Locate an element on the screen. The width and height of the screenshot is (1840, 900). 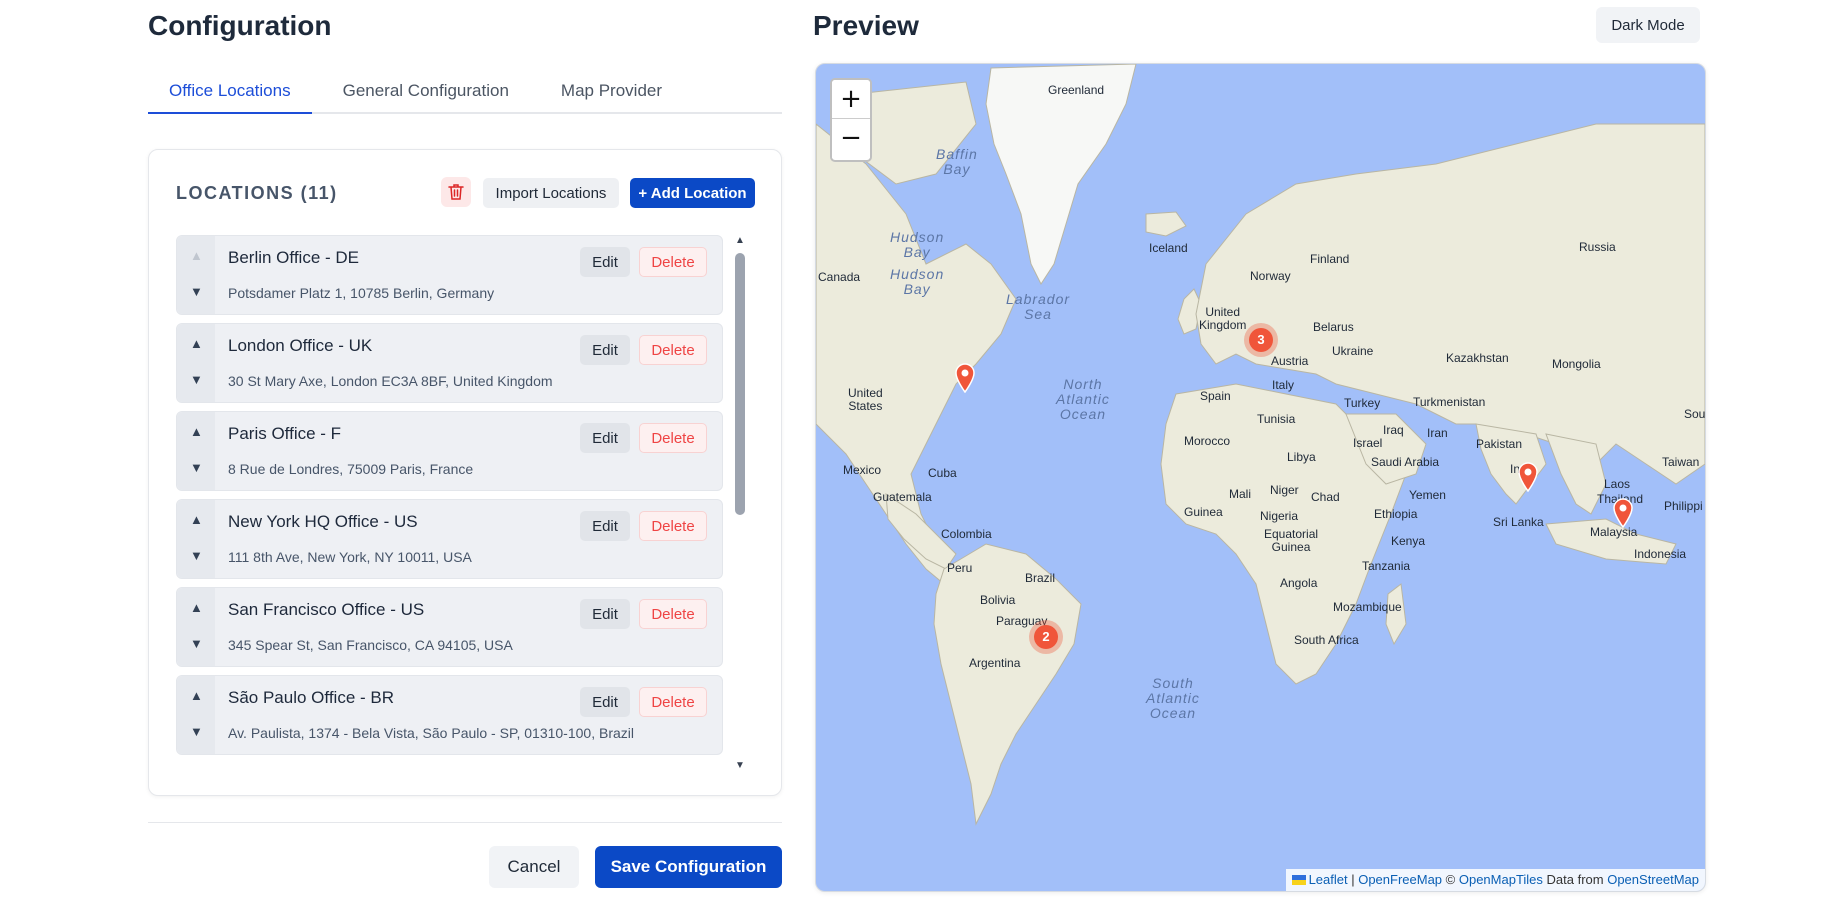
leaflet-link: Leaflet is located at coordinates (1328, 879).